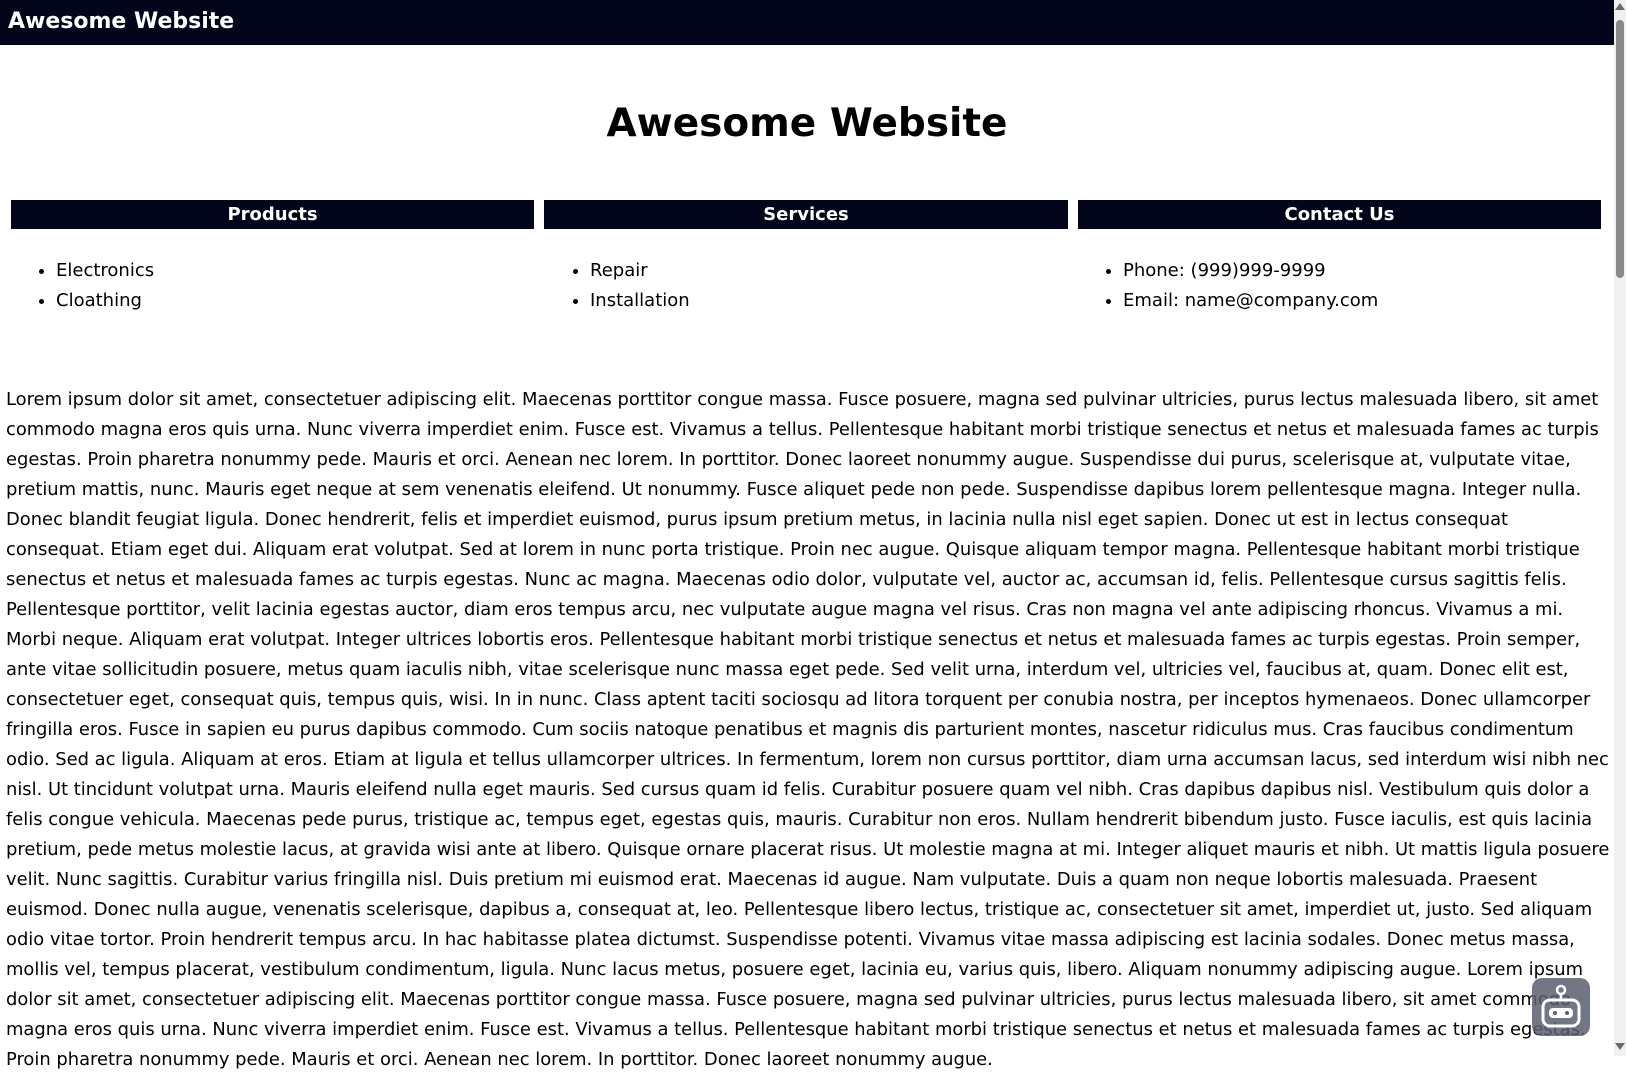 The image size is (1626, 1075). What do you see at coordinates (1561, 1007) in the screenshot?
I see `robot-icon` at bounding box center [1561, 1007].